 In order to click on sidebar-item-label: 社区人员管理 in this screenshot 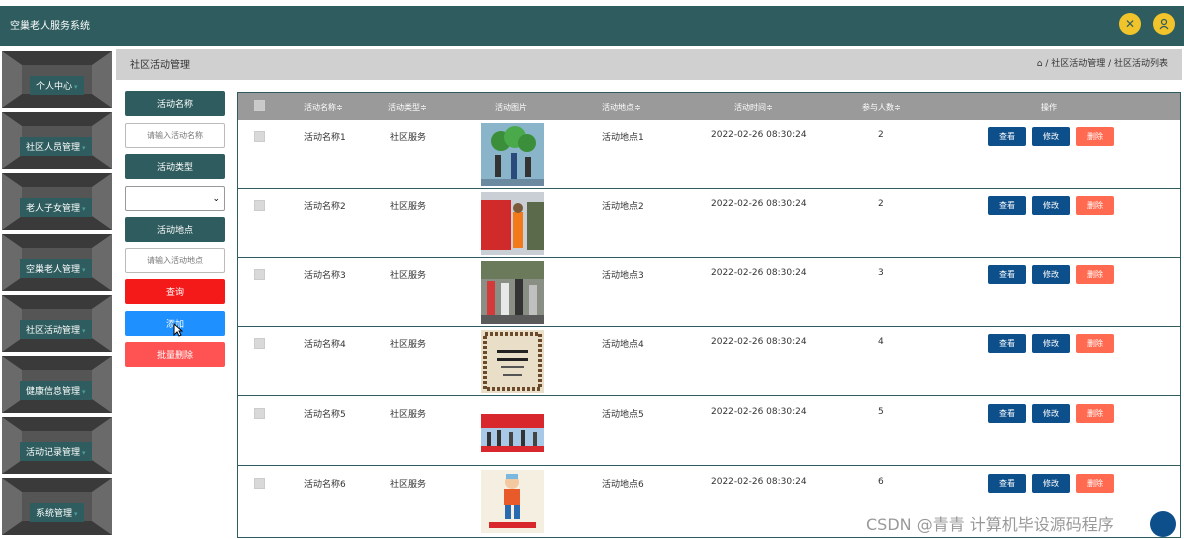, I will do `click(53, 148)`.